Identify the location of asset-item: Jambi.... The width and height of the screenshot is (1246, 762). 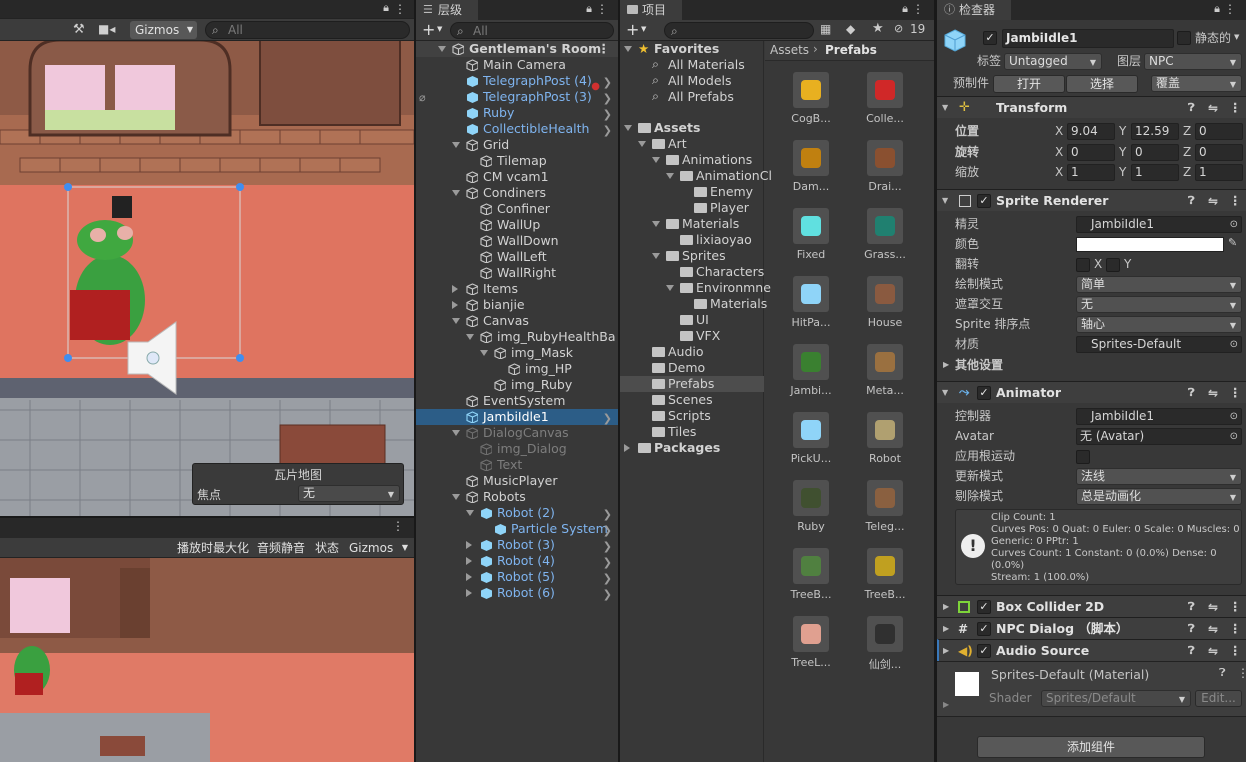
(811, 370).